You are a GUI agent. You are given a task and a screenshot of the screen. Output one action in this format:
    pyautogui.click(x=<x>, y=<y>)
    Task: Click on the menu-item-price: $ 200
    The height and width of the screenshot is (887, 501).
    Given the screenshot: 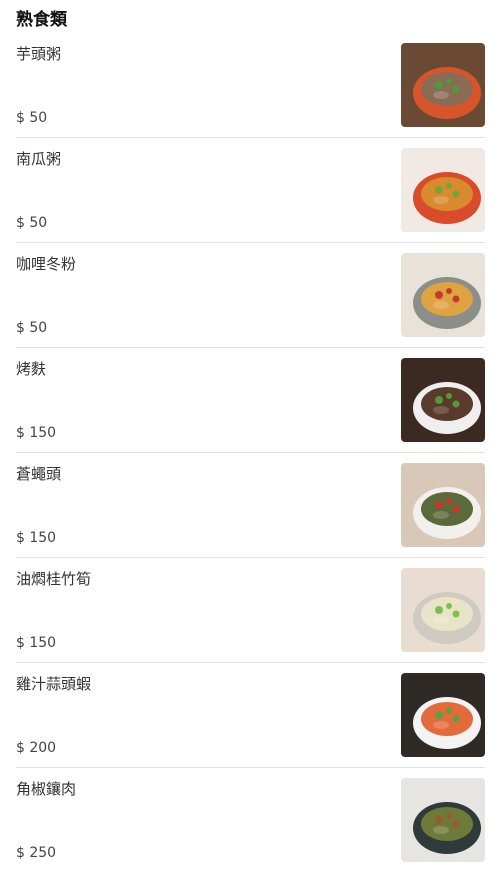 What is the action you would take?
    pyautogui.click(x=36, y=748)
    